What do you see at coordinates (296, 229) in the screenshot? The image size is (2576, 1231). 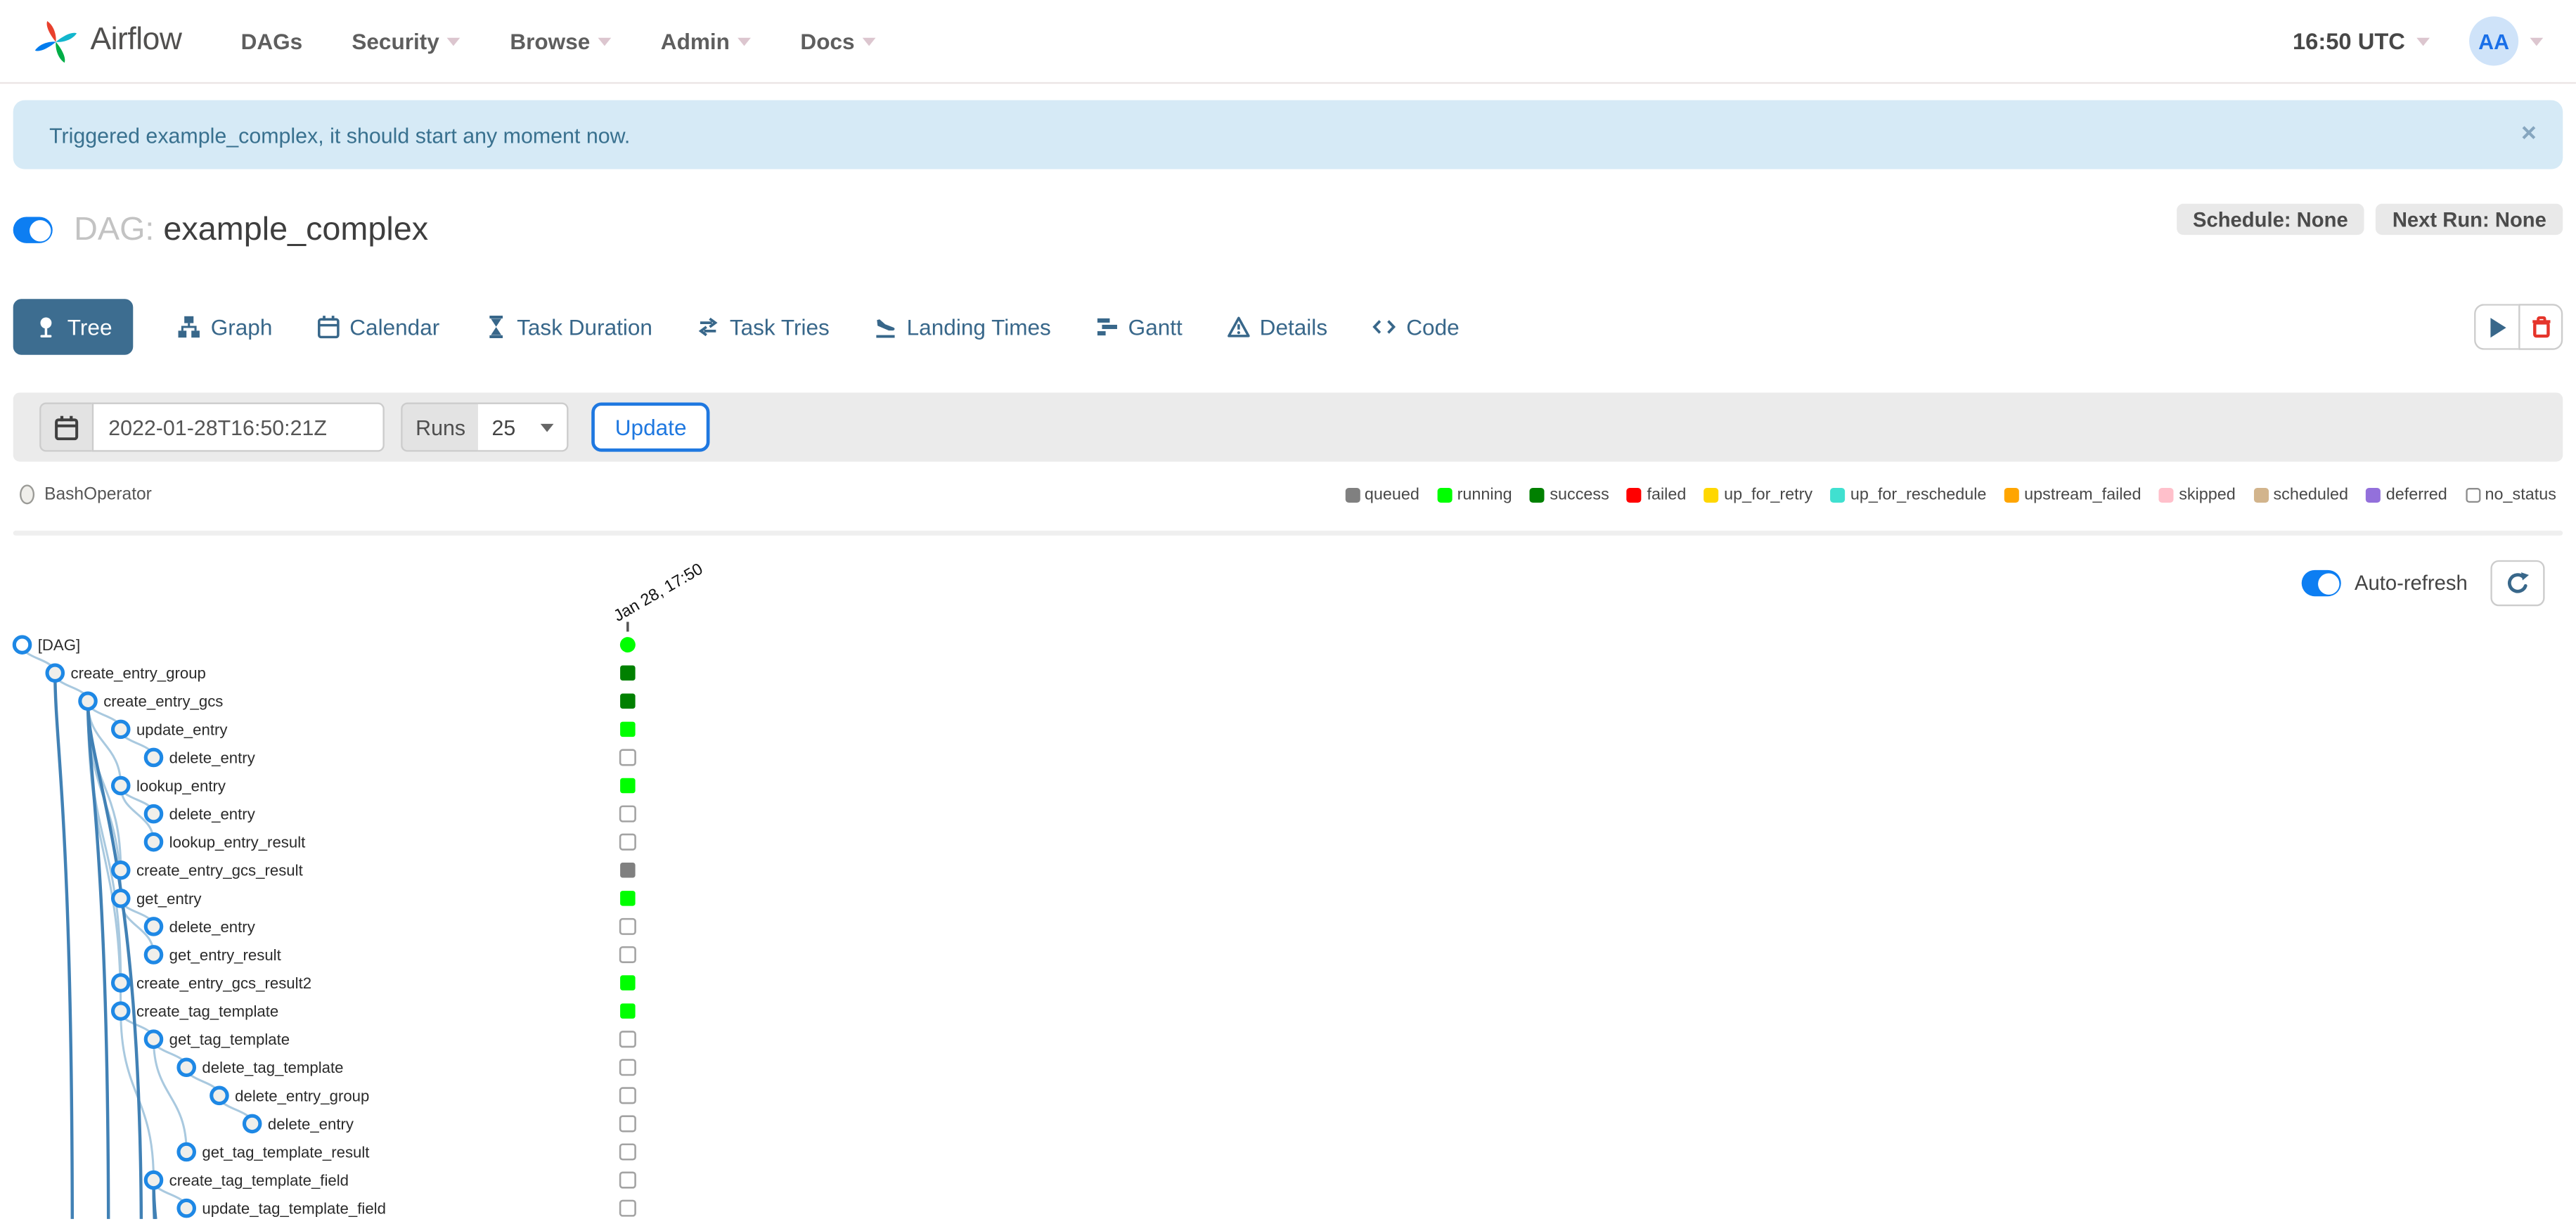 I see `dag-name: example_complex` at bounding box center [296, 229].